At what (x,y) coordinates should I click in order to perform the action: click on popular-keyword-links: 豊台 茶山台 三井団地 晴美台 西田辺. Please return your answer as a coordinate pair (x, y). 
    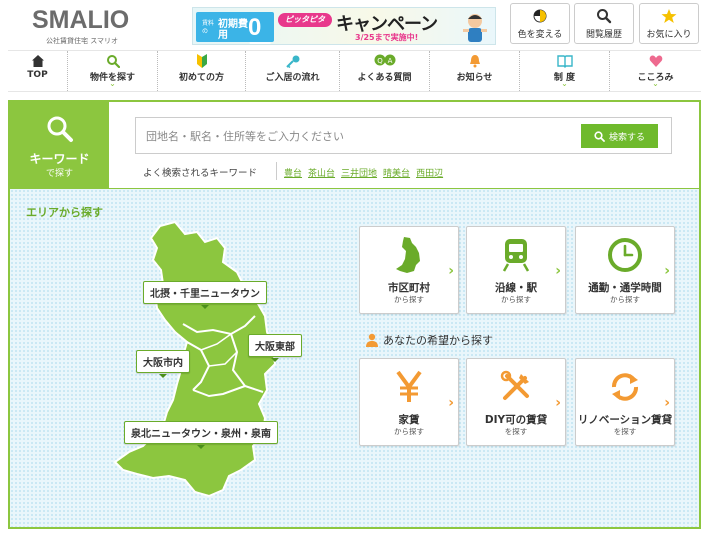
    Looking at the image, I should click on (363, 172).